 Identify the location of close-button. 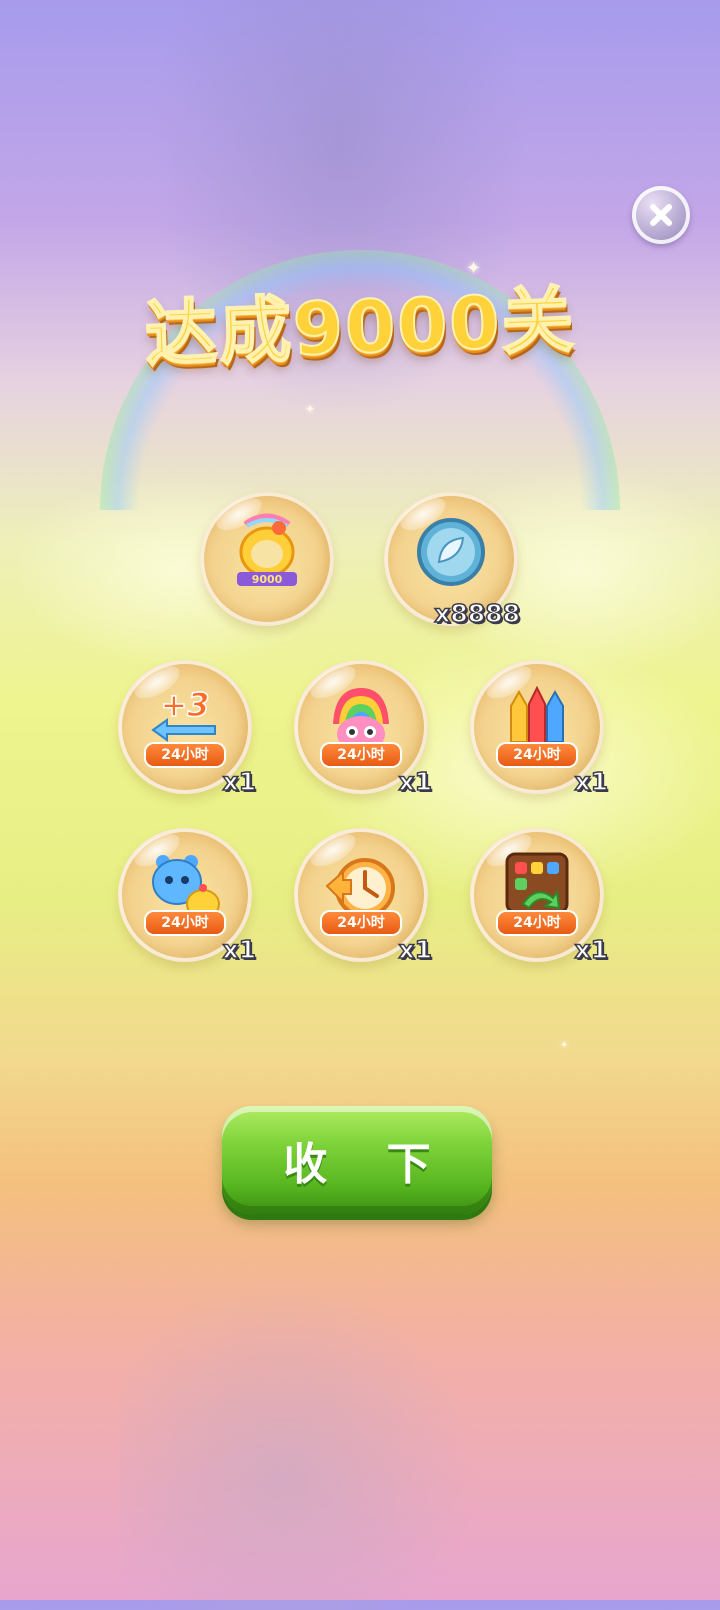
(661, 215).